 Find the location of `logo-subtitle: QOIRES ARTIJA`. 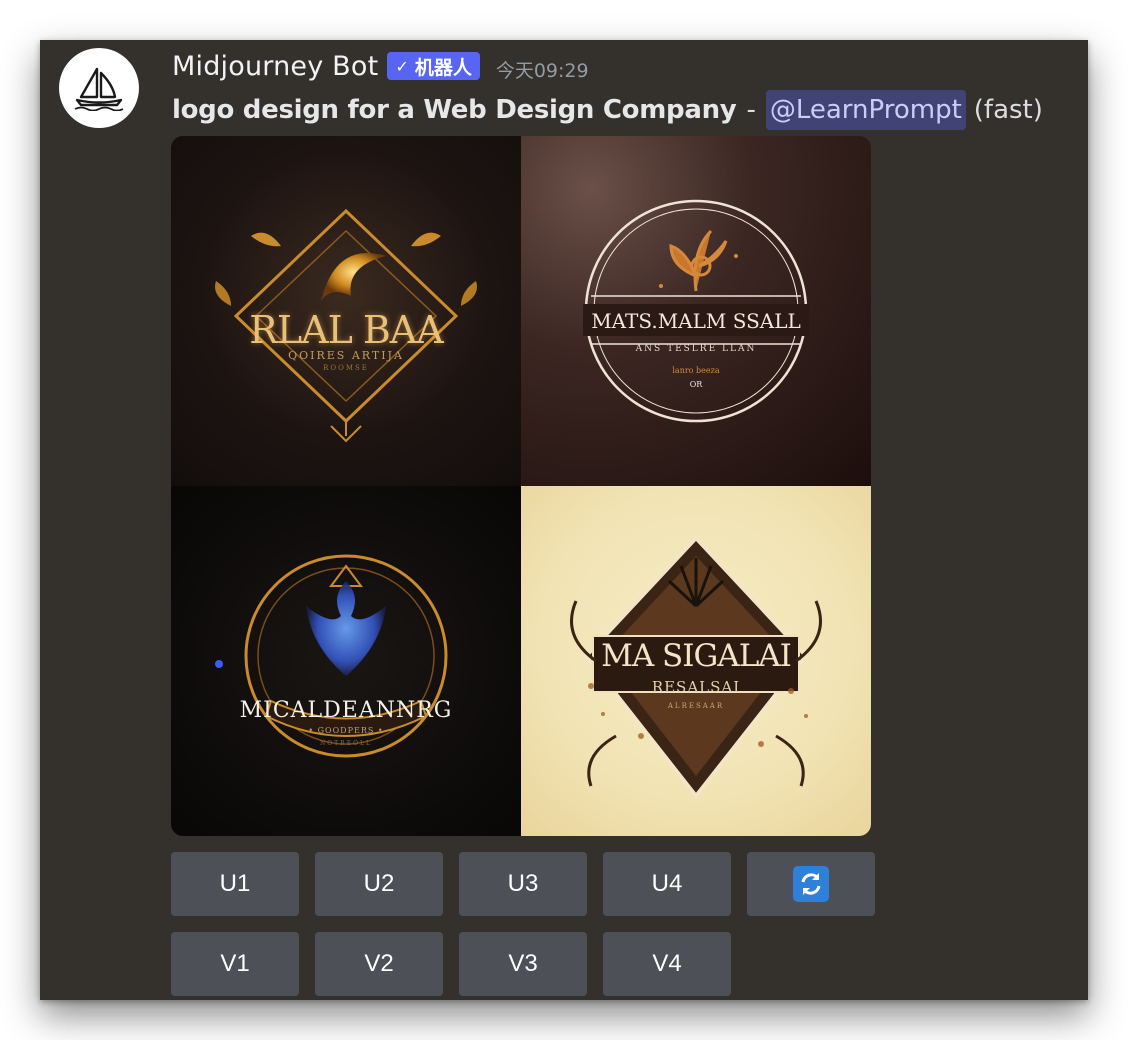

logo-subtitle: QOIRES ARTIJA is located at coordinates (346, 355).